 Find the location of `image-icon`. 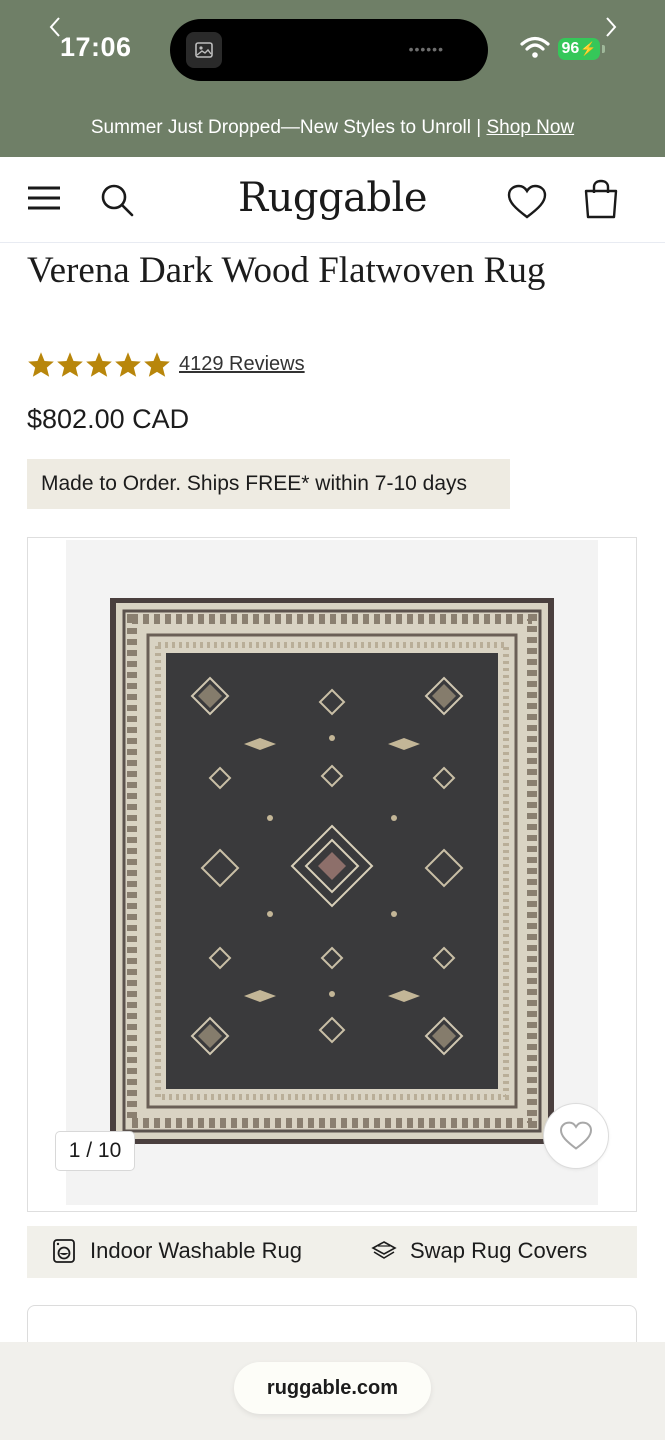

image-icon is located at coordinates (204, 50).